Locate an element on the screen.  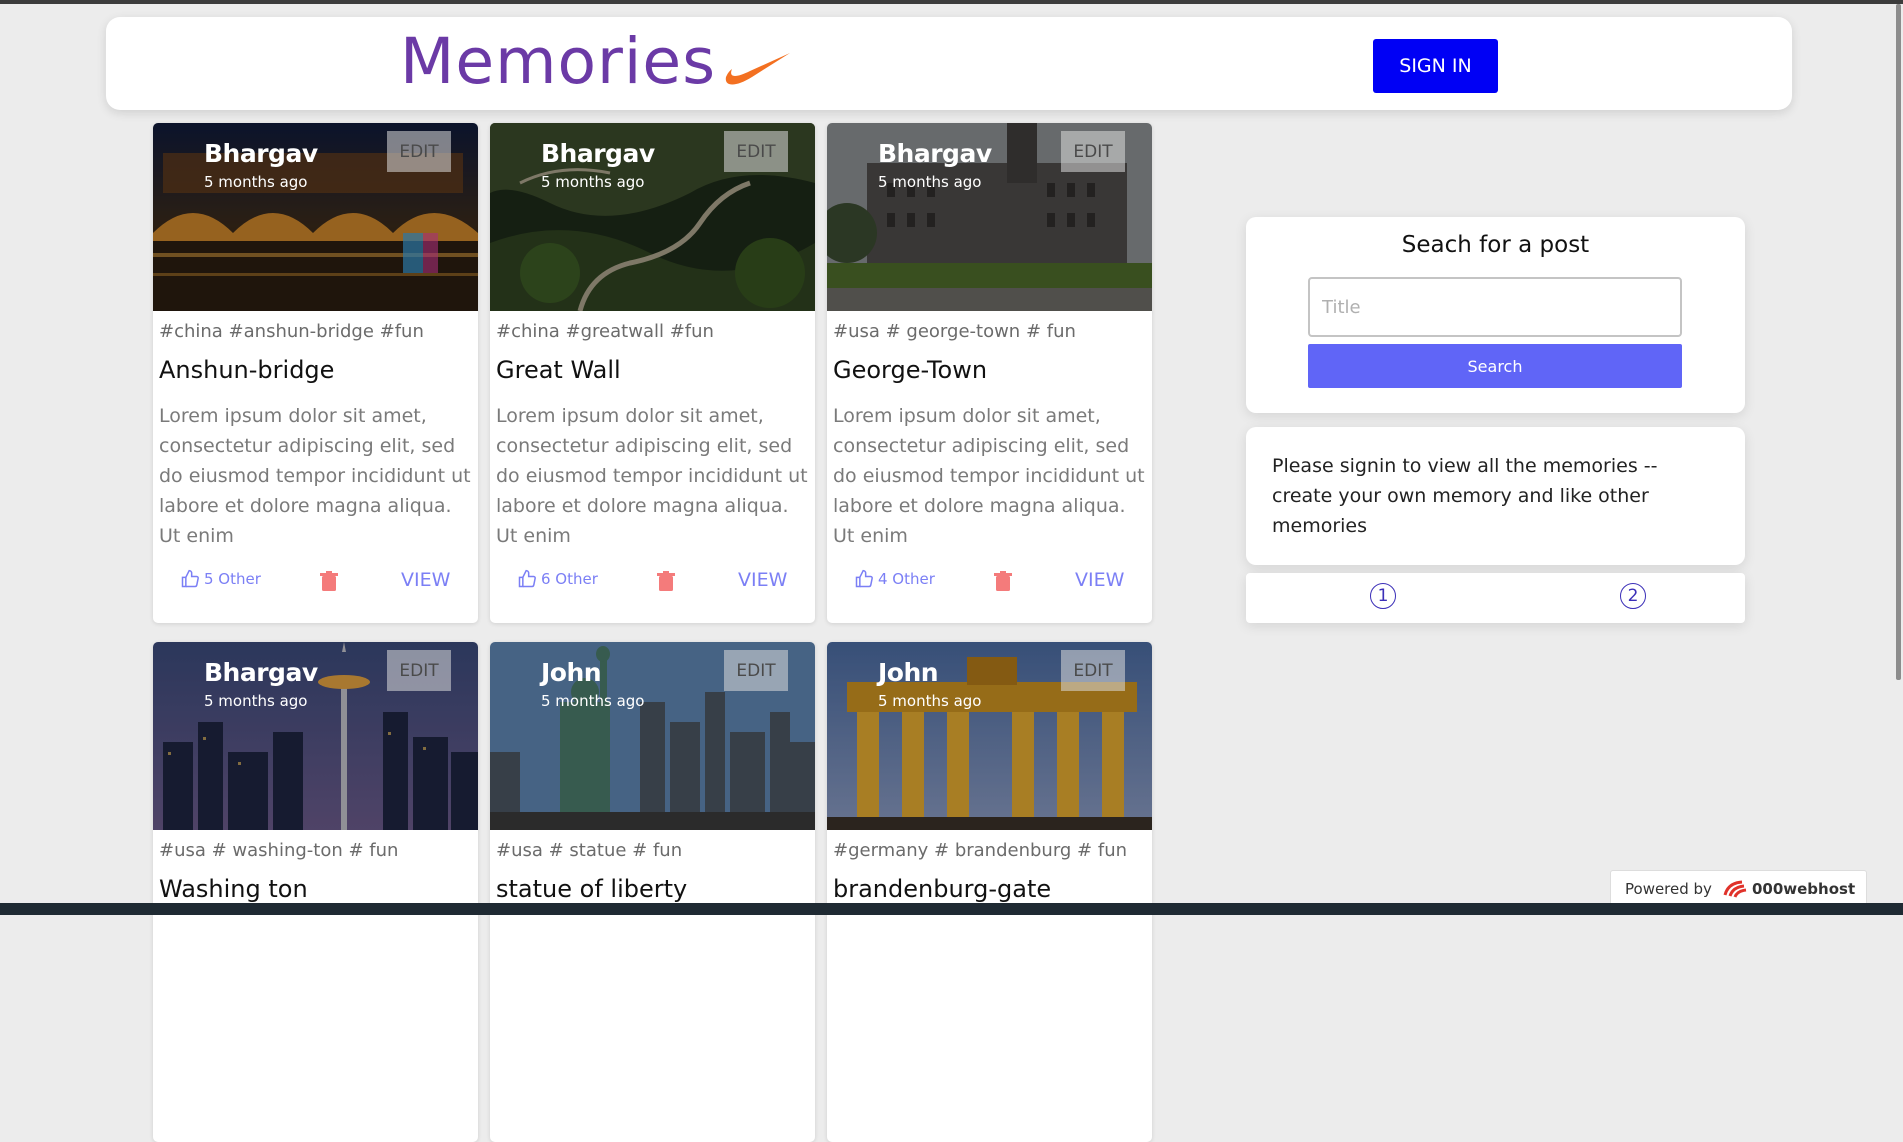
post-title: George-Town is located at coordinates (910, 370).